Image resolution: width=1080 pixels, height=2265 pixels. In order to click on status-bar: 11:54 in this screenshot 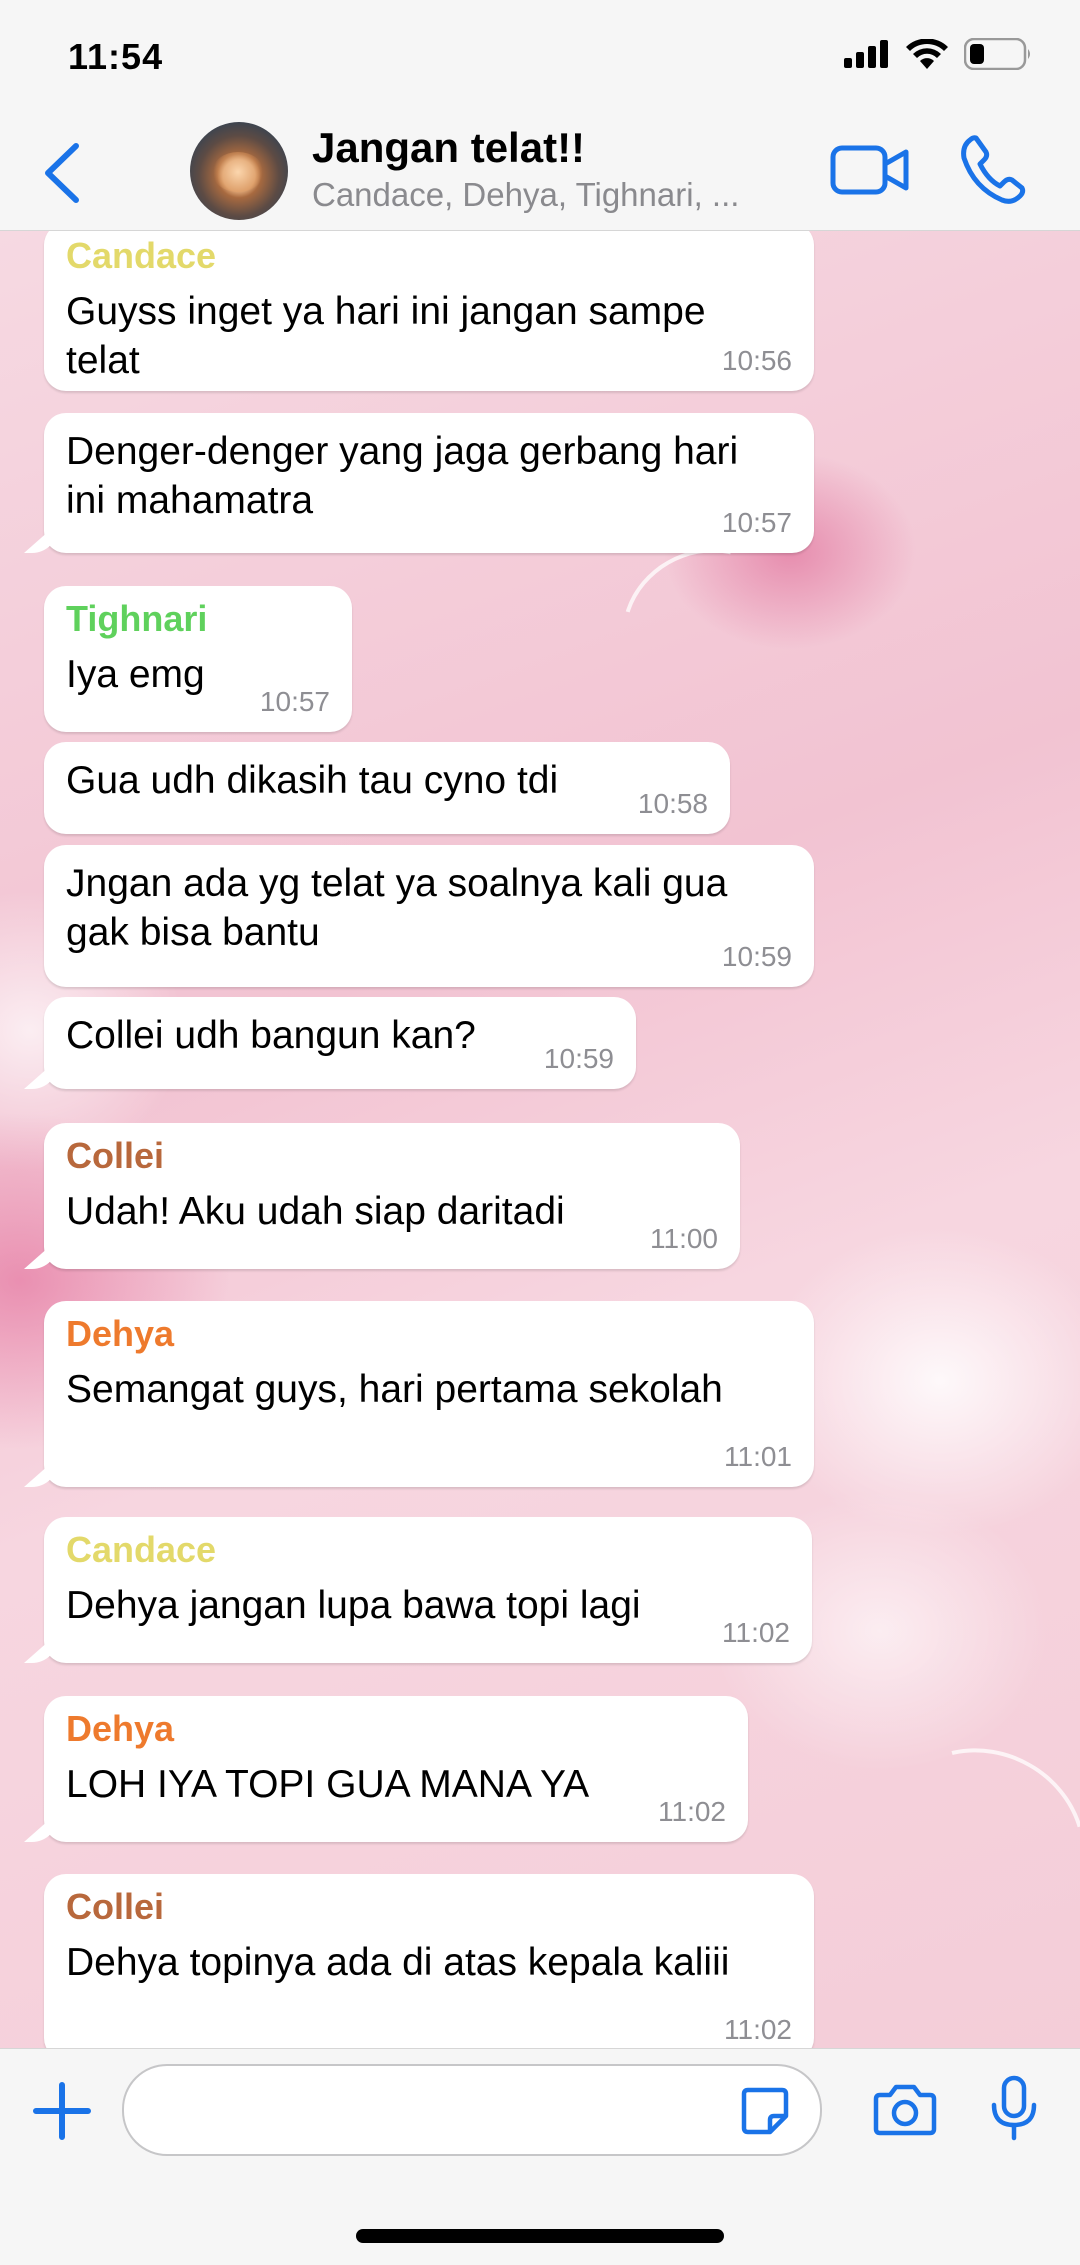, I will do `click(540, 56)`.